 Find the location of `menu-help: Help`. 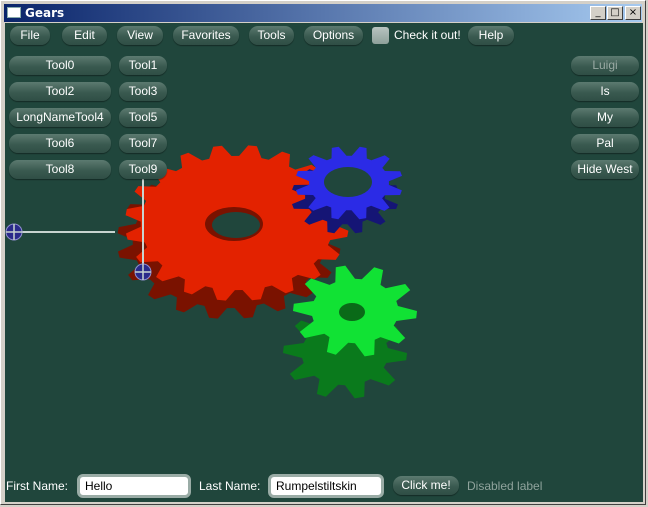

menu-help: Help is located at coordinates (491, 35).